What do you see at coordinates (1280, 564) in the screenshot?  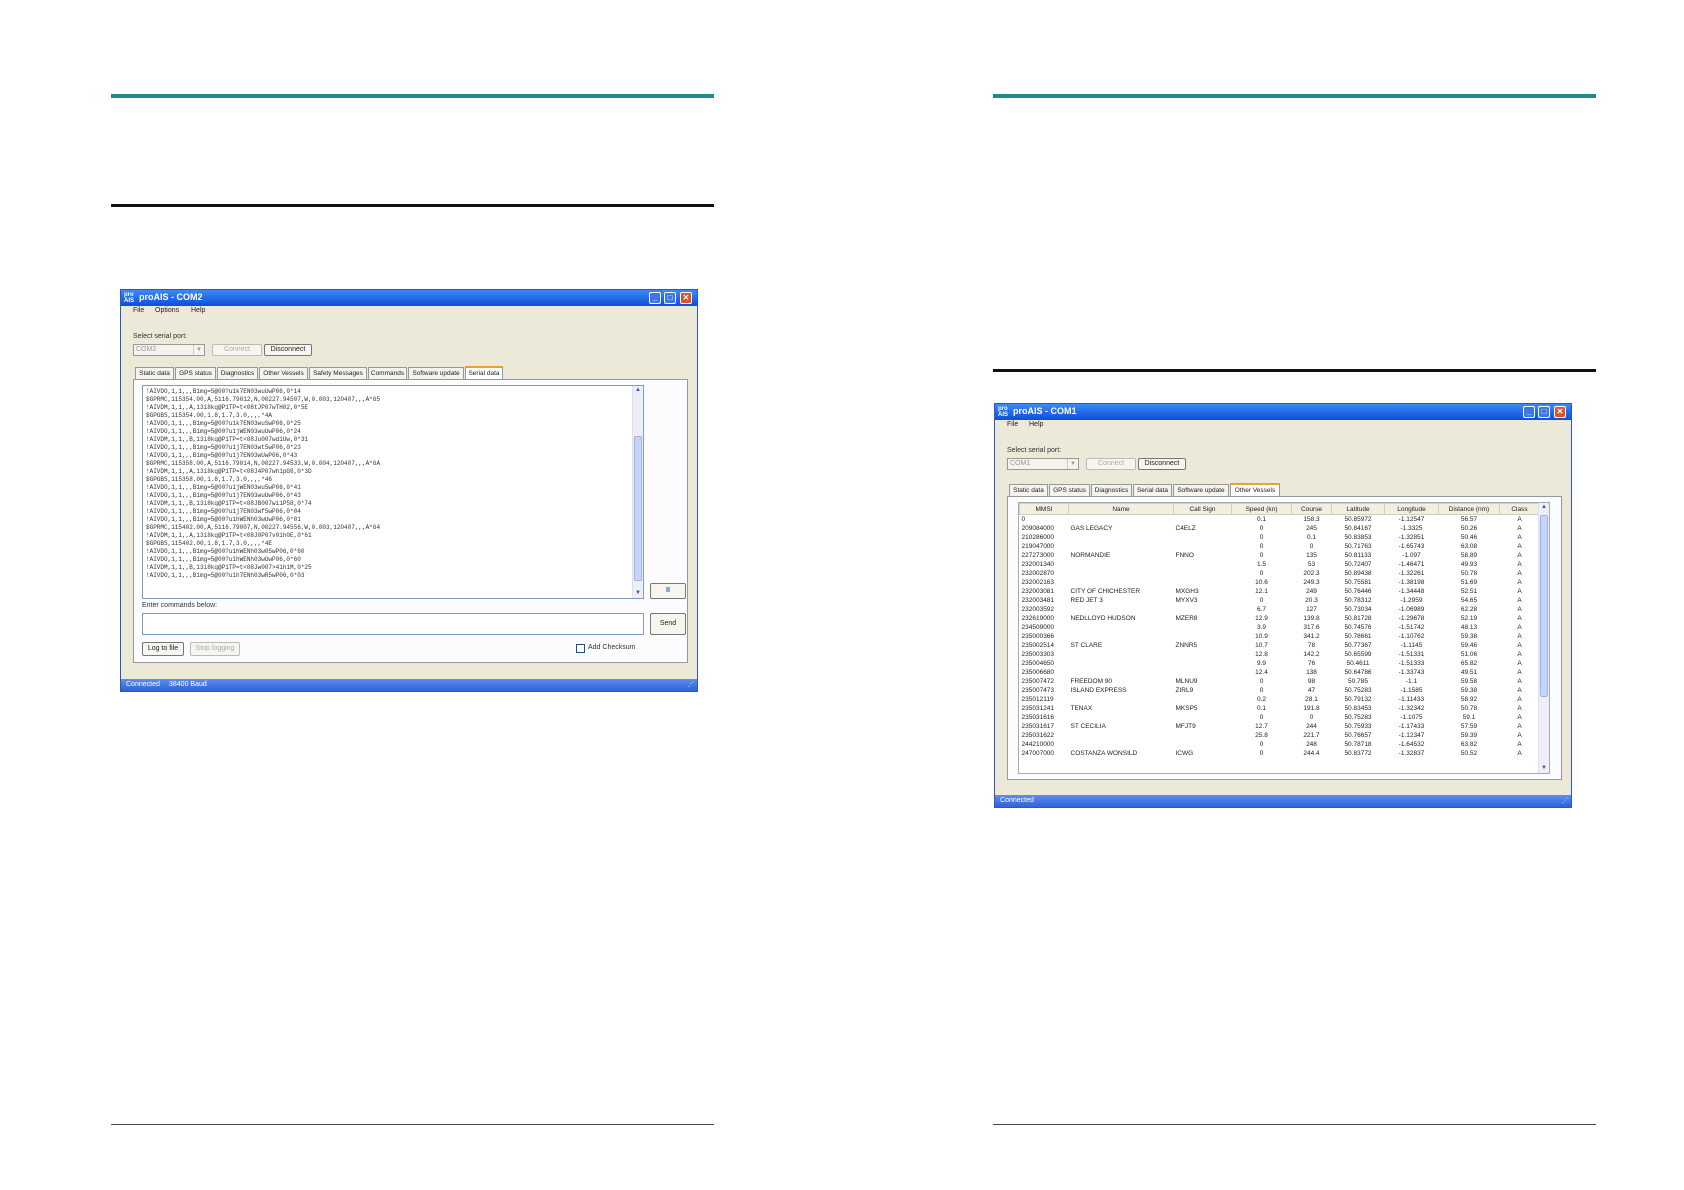 I see `table-row: 232001340 1.5 53 50.72407 -1.46471 49.93 A` at bounding box center [1280, 564].